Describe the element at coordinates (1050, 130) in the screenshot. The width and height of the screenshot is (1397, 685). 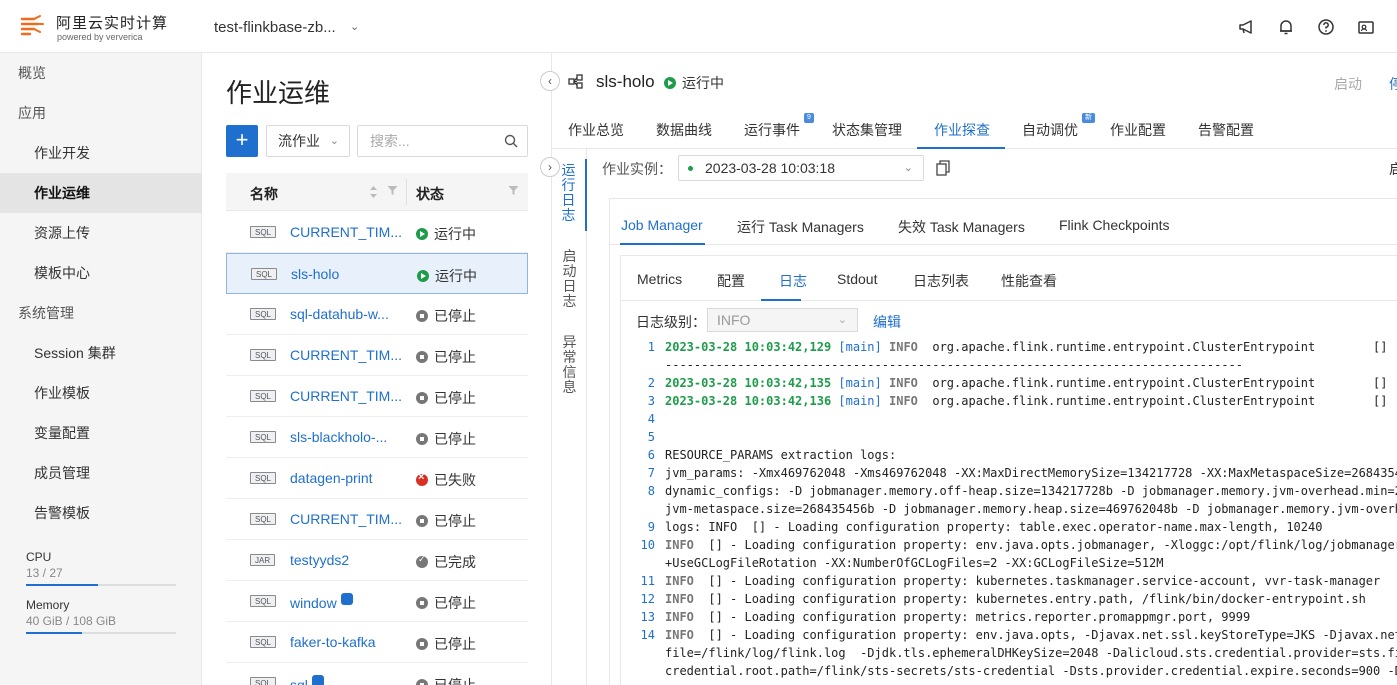
I see `tab-item: 自动调优` at that location.